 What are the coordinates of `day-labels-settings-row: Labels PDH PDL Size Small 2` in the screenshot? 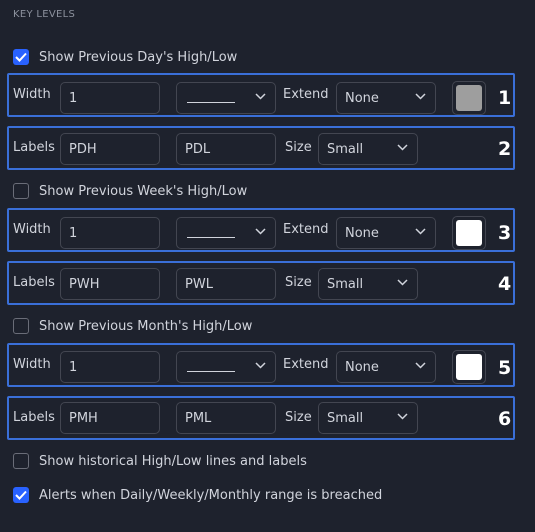 It's located at (261, 148).